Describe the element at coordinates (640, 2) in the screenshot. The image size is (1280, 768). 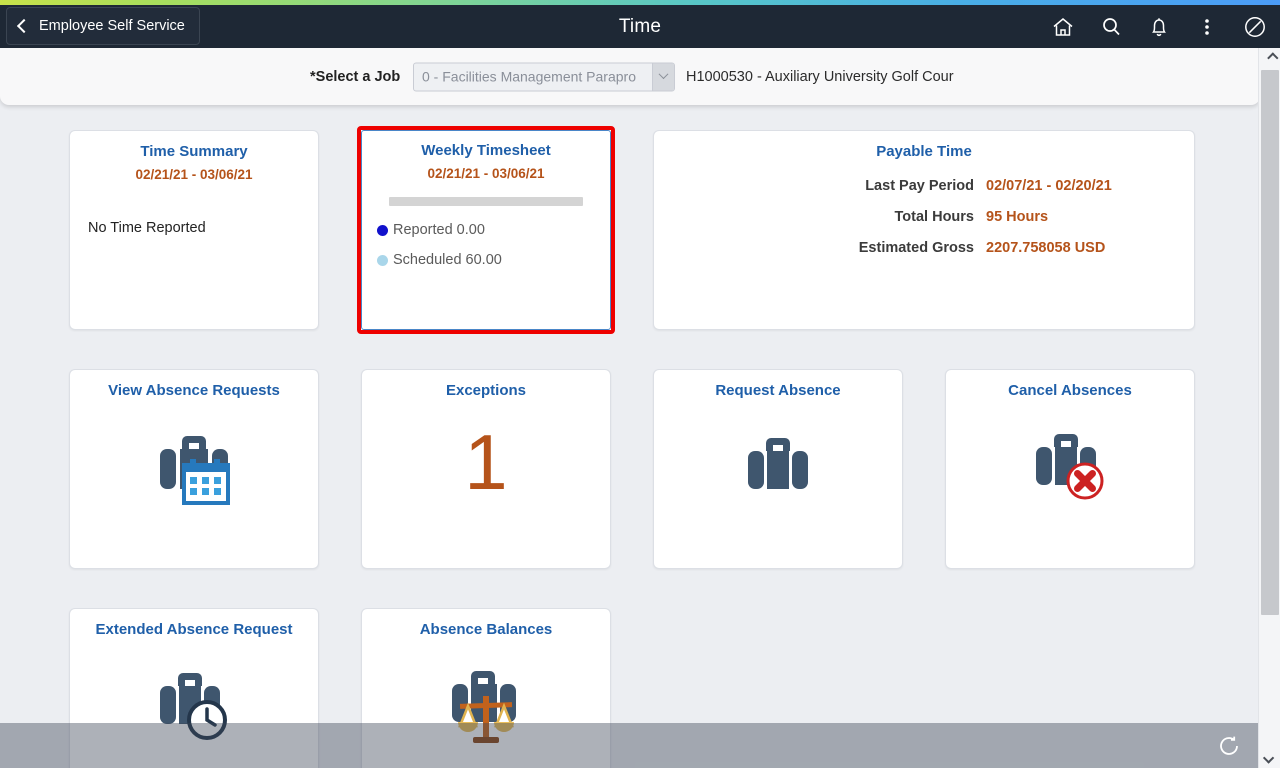
I see `brand-gradient-strip` at that location.